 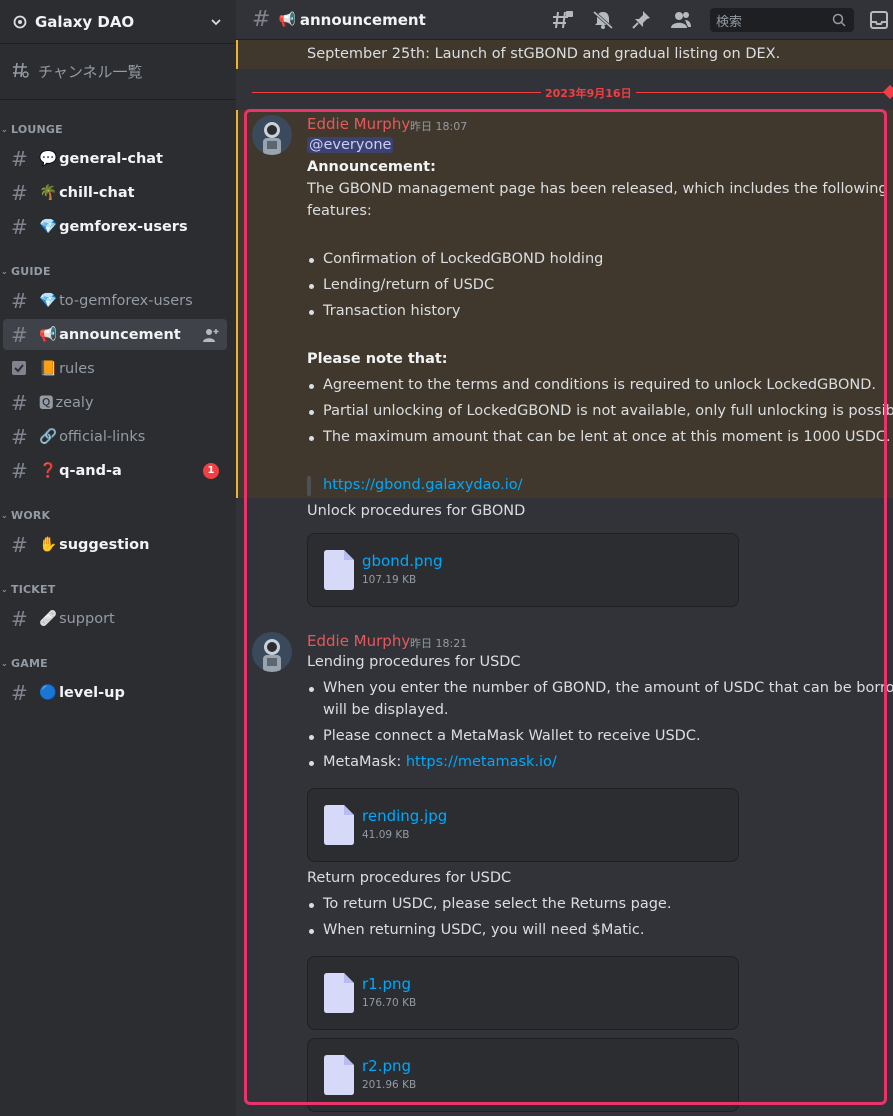 What do you see at coordinates (102, 436) in the screenshot?
I see `channel-name: official-links` at bounding box center [102, 436].